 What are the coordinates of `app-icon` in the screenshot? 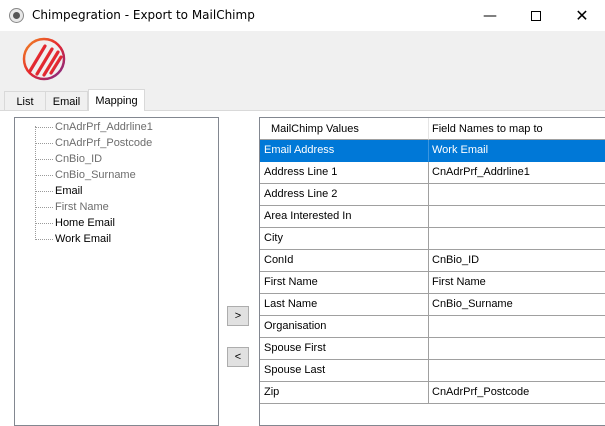 It's located at (16, 15).